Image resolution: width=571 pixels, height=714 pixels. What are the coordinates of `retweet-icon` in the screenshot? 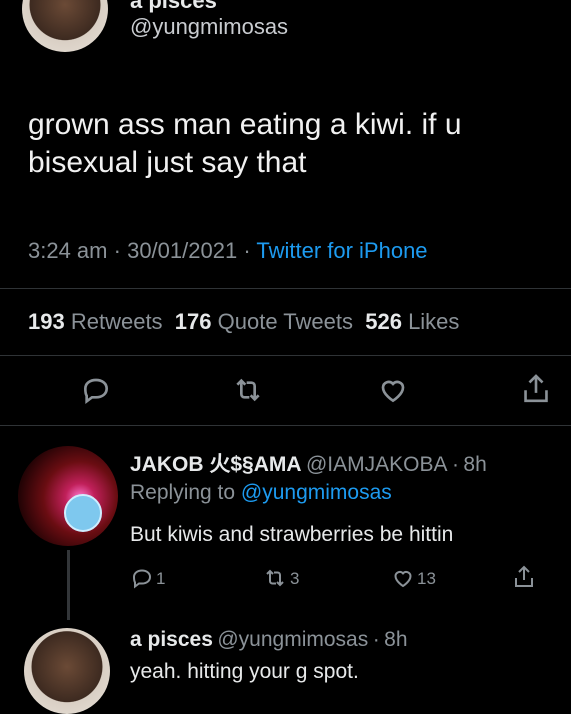 It's located at (248, 390).